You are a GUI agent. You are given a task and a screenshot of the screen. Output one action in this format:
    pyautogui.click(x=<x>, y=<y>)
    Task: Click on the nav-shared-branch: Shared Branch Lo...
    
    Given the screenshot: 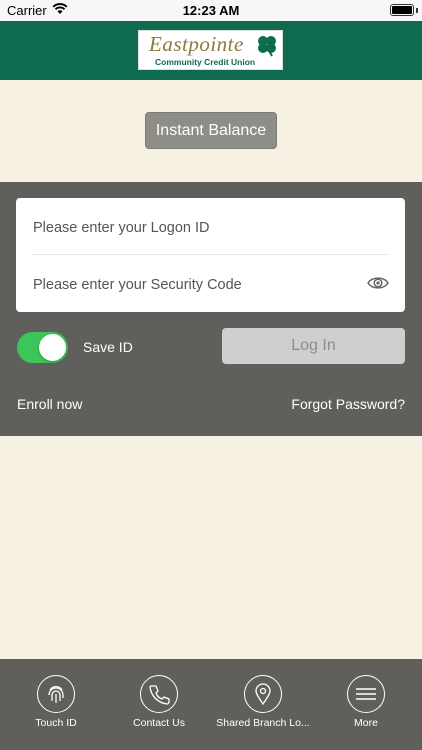 What is the action you would take?
    pyautogui.click(x=263, y=704)
    